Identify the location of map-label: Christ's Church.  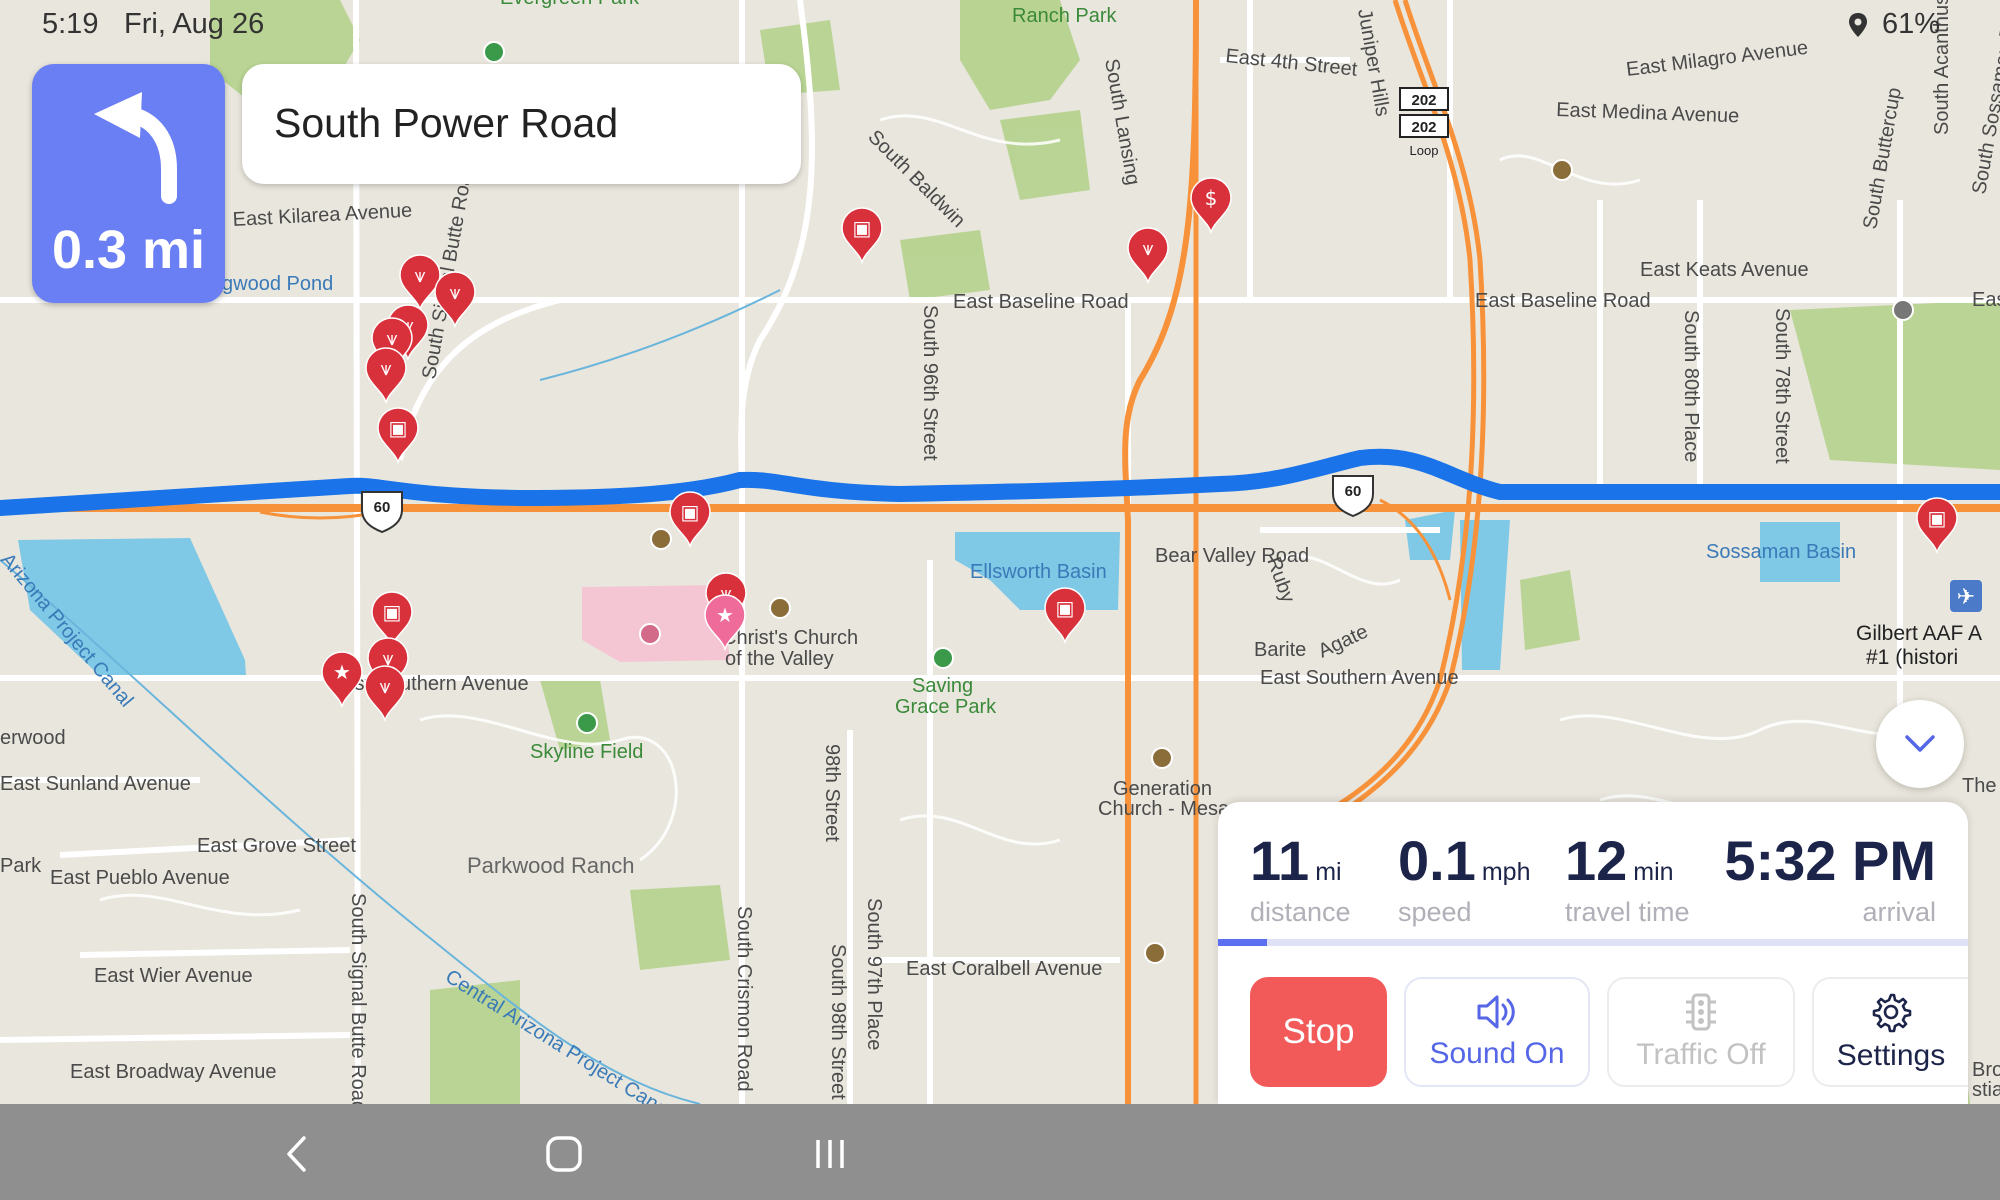
(790, 638).